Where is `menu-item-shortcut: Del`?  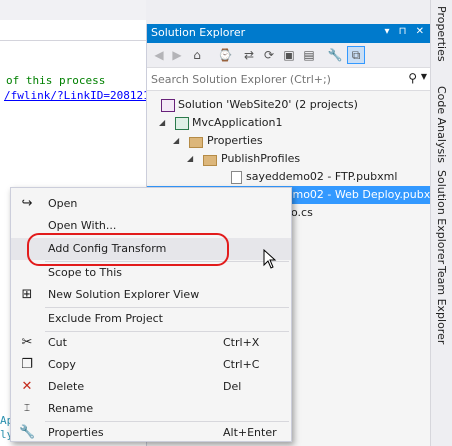 menu-item-shortcut: Del is located at coordinates (232, 386).